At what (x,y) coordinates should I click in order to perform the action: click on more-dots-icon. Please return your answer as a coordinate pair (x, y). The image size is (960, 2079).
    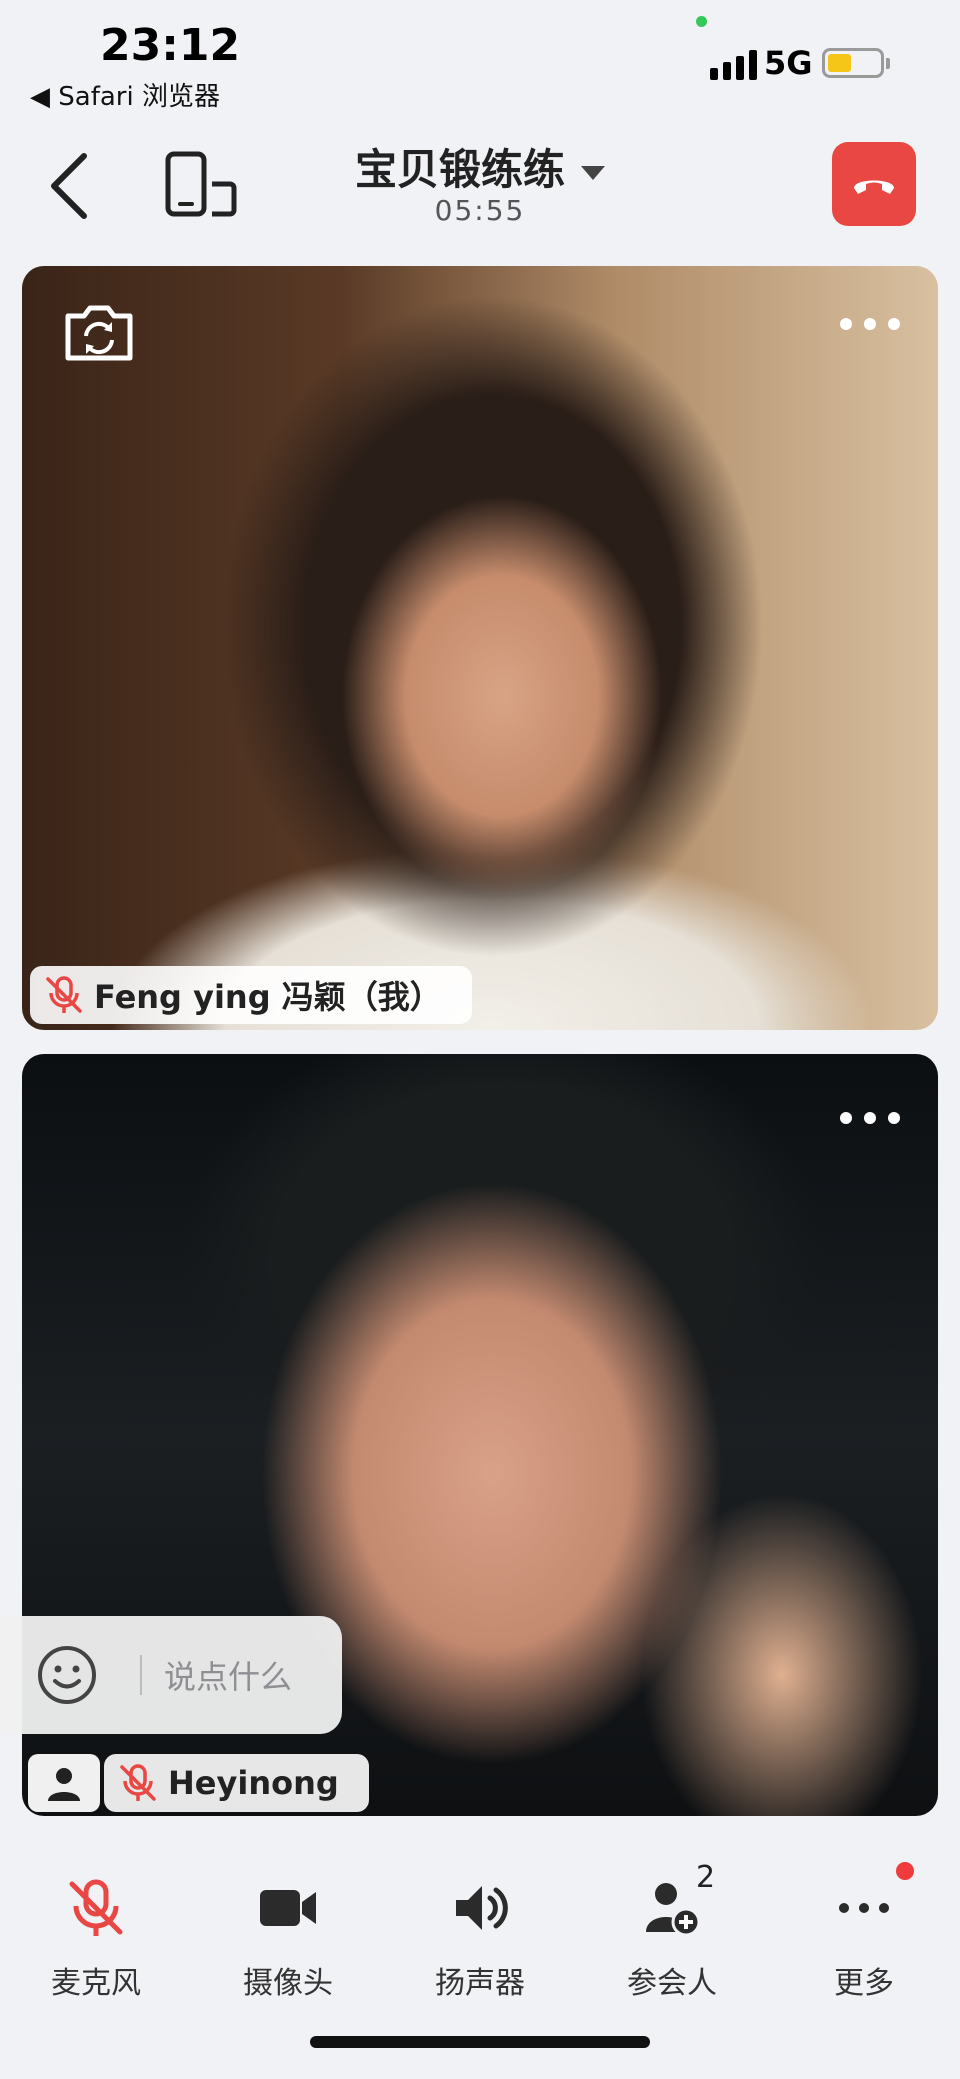
    Looking at the image, I should click on (864, 1908).